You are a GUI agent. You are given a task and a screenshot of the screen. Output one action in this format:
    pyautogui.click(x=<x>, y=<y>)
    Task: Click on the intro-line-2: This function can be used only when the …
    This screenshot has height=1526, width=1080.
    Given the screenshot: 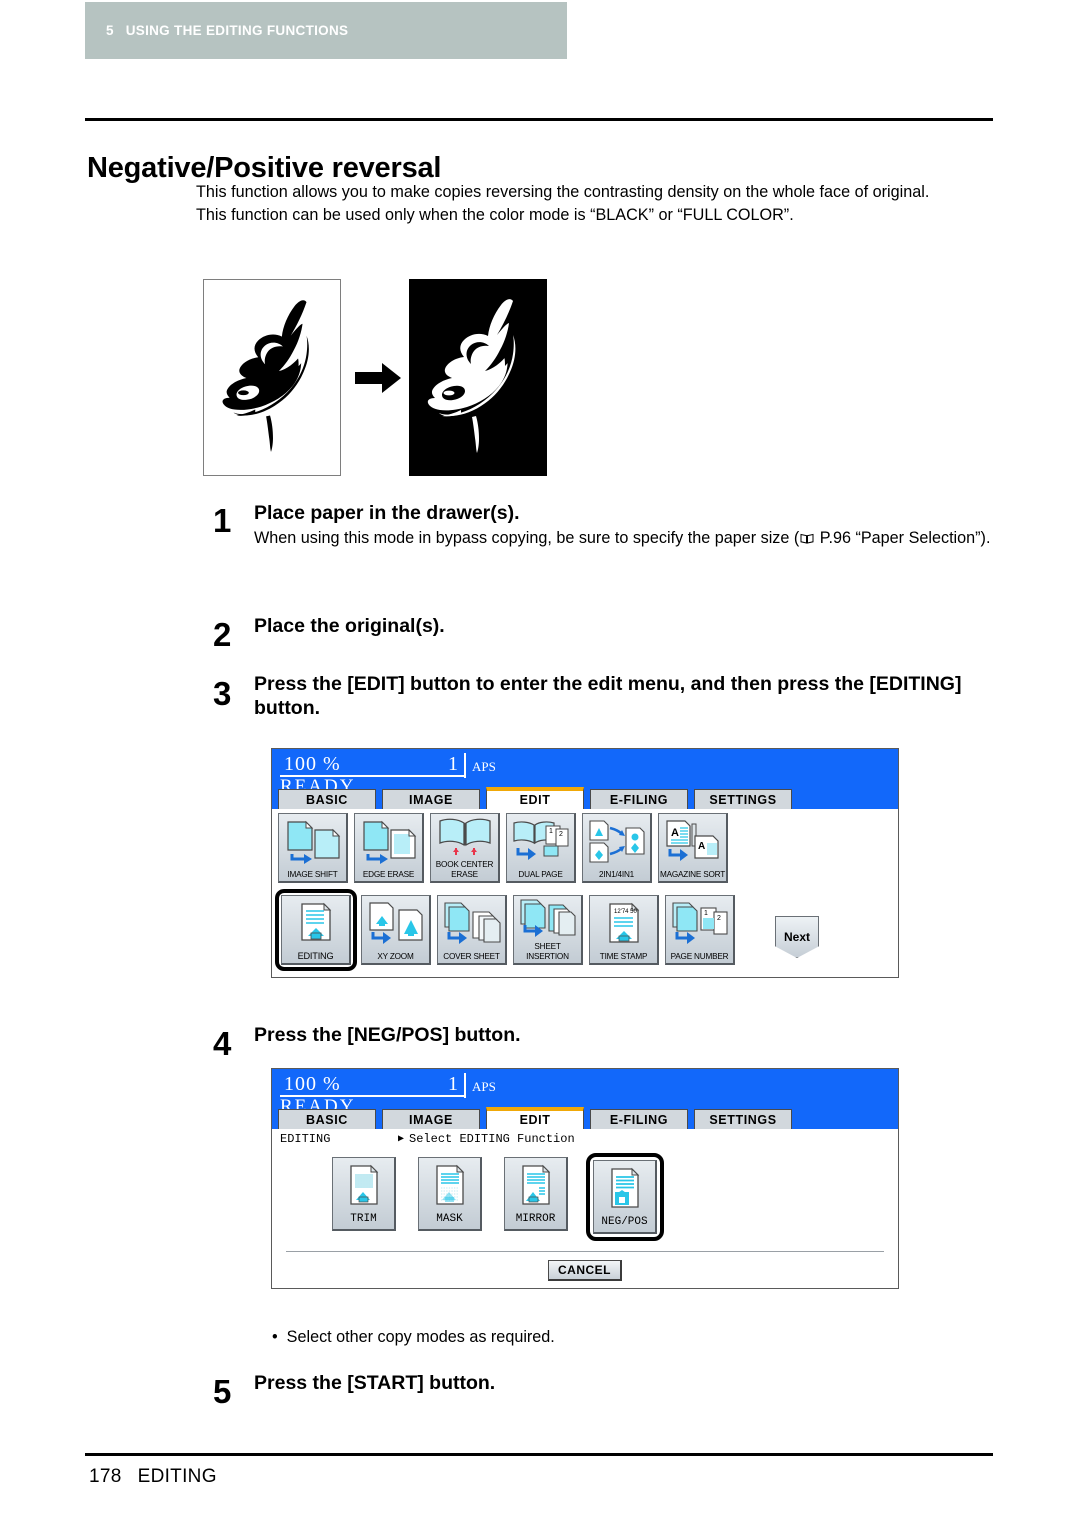 What is the action you would take?
    pyautogui.click(x=495, y=215)
    